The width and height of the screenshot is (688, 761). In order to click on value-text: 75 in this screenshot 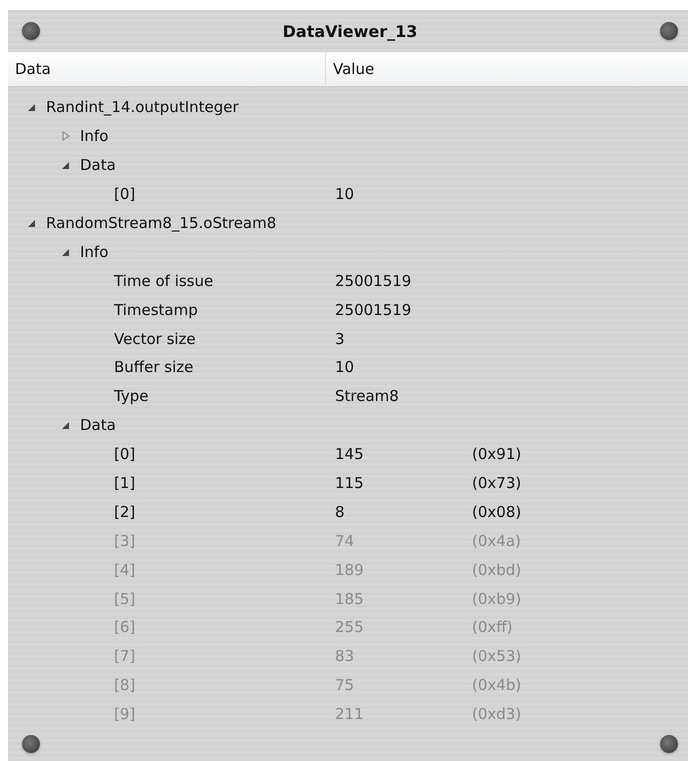, I will do `click(345, 685)`.